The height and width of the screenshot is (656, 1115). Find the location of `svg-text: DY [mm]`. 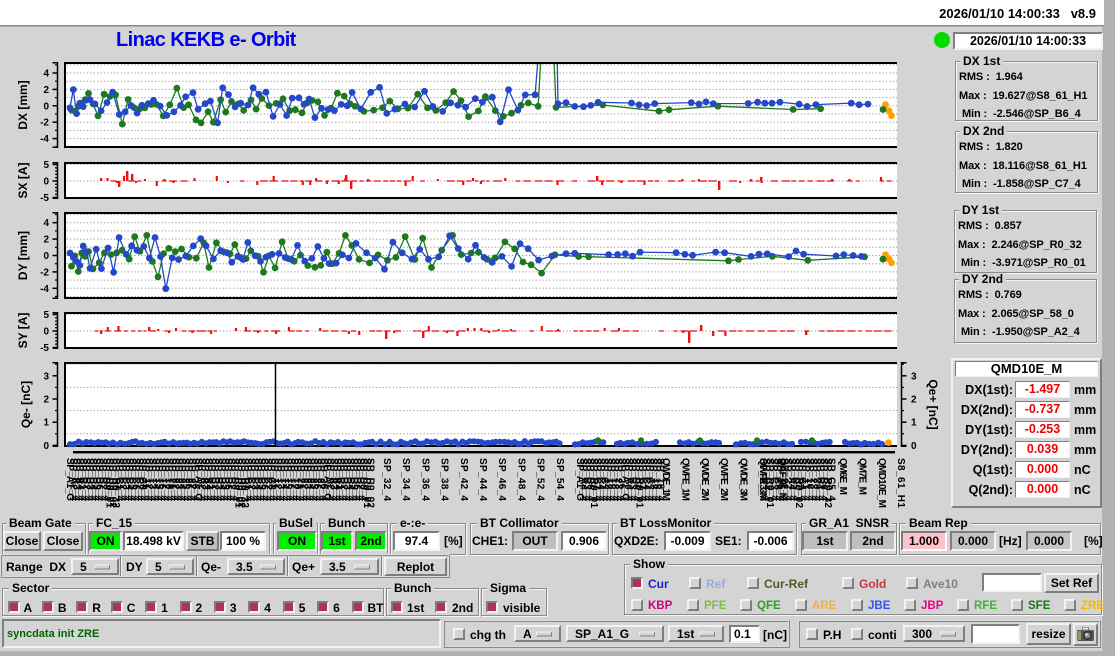

svg-text: DY [mm] is located at coordinates (23, 255).